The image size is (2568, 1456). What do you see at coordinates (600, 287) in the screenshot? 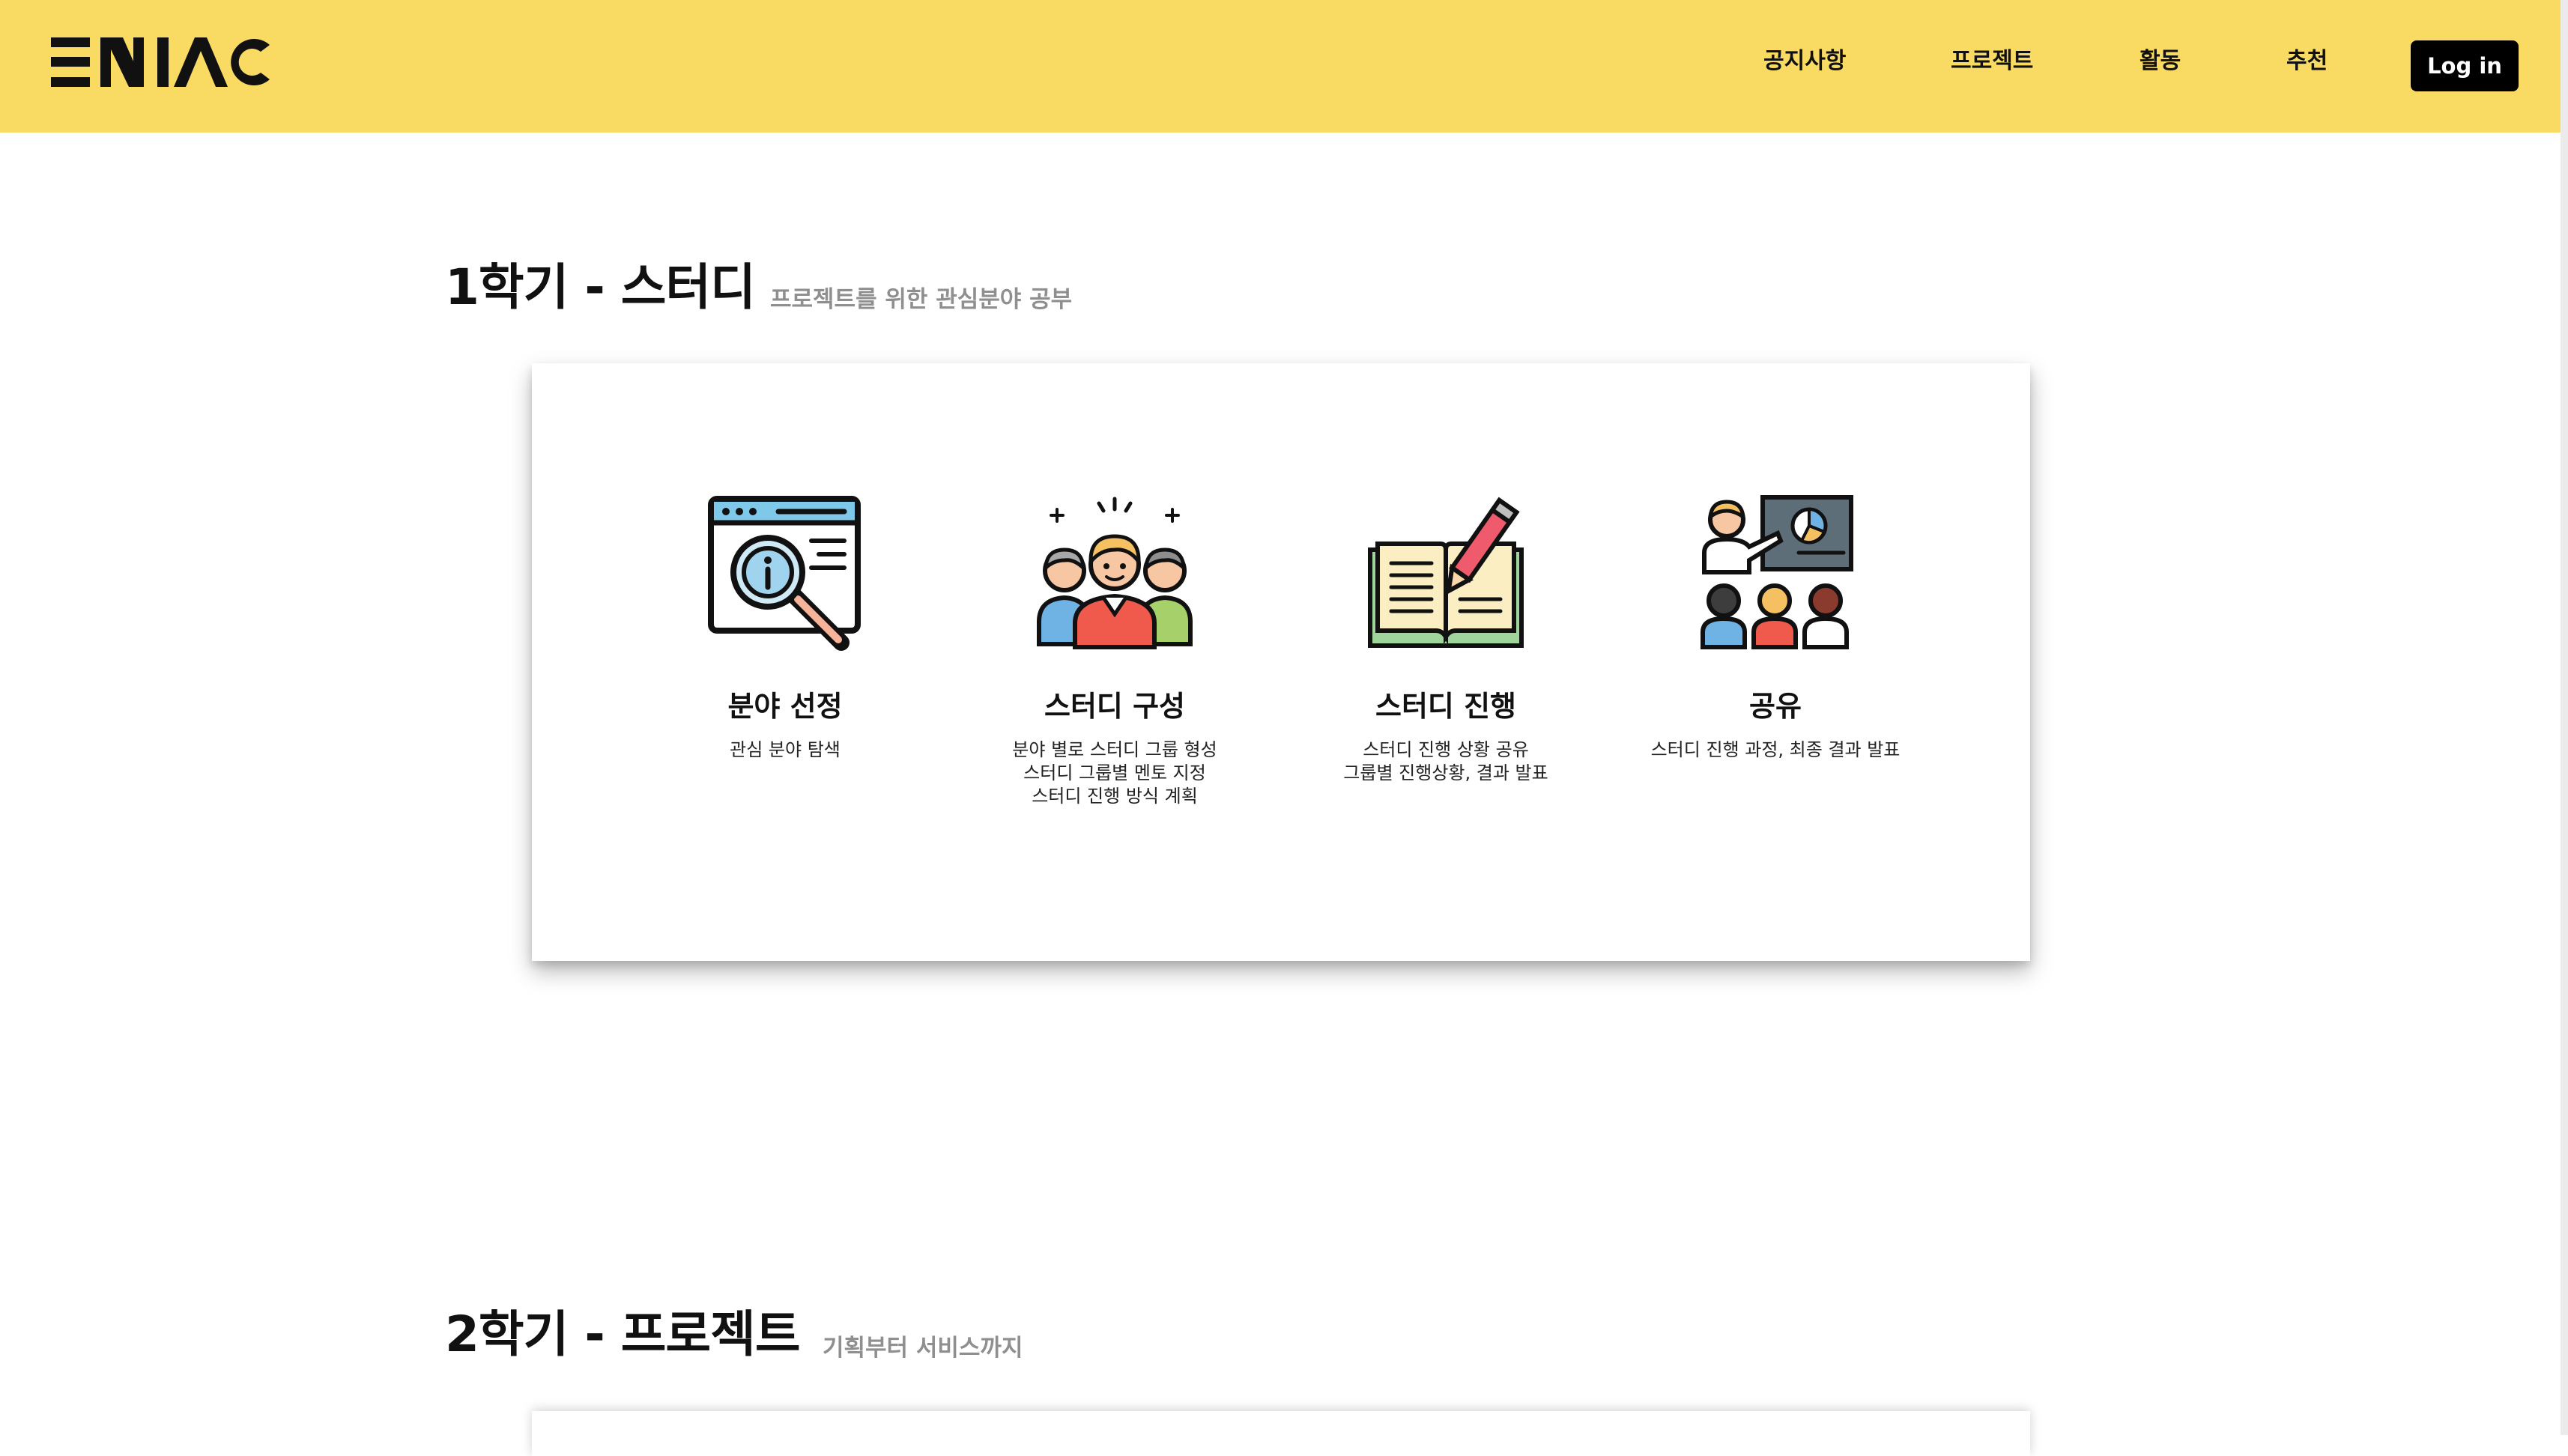
I see `section-title-semester1: 1학기 - 스터디` at bounding box center [600, 287].